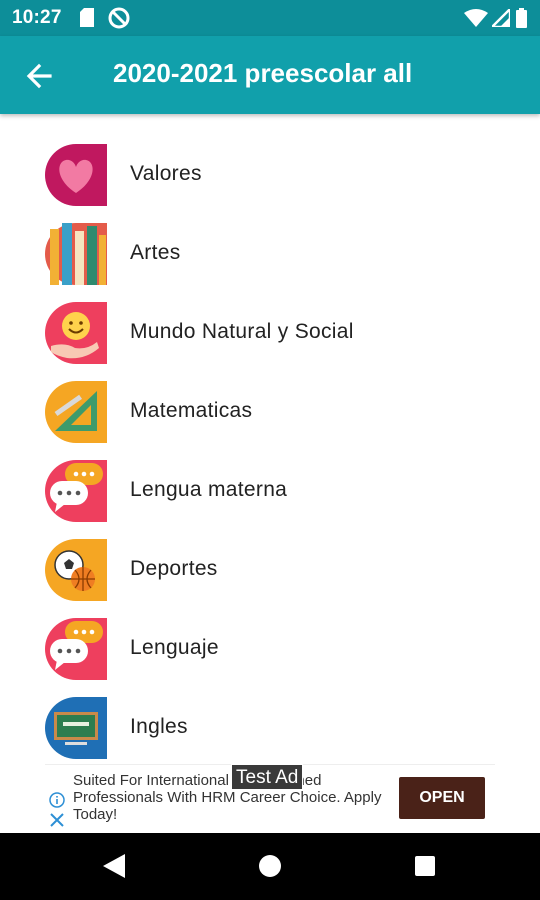 The width and height of the screenshot is (540, 900). What do you see at coordinates (191, 410) in the screenshot?
I see `list-item-label: Matematicas` at bounding box center [191, 410].